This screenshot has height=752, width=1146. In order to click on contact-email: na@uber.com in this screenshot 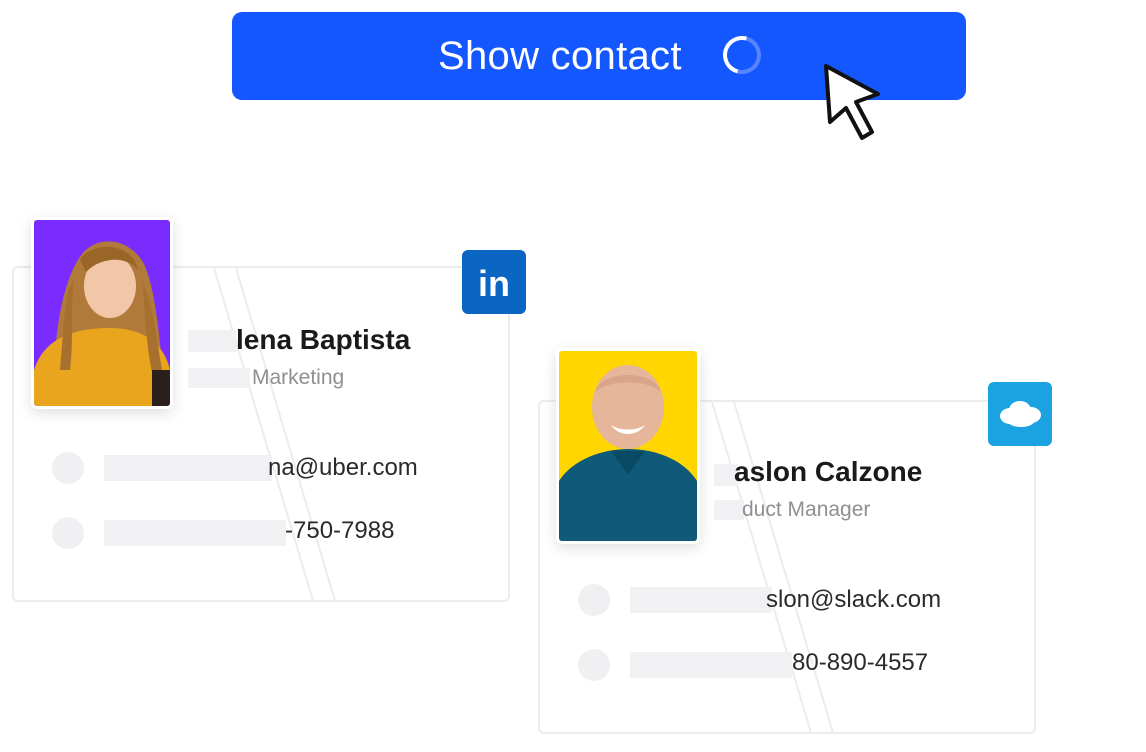, I will do `click(343, 468)`.